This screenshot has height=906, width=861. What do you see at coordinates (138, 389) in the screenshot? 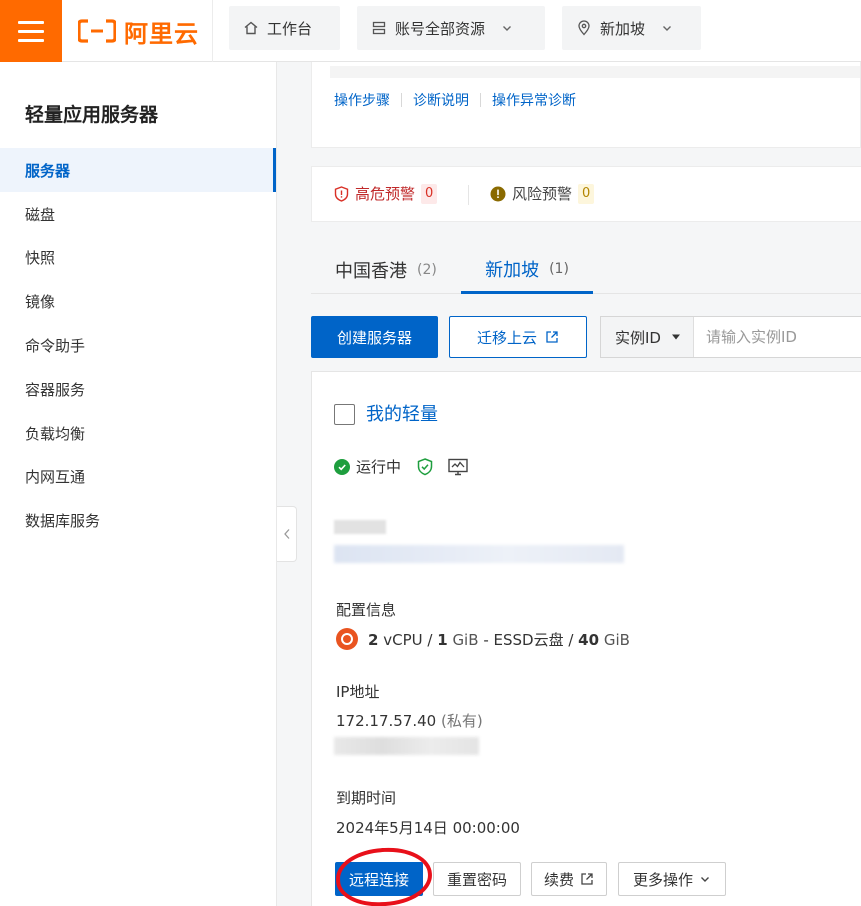
I see `sidebar-item-container-service: 容器服务` at bounding box center [138, 389].